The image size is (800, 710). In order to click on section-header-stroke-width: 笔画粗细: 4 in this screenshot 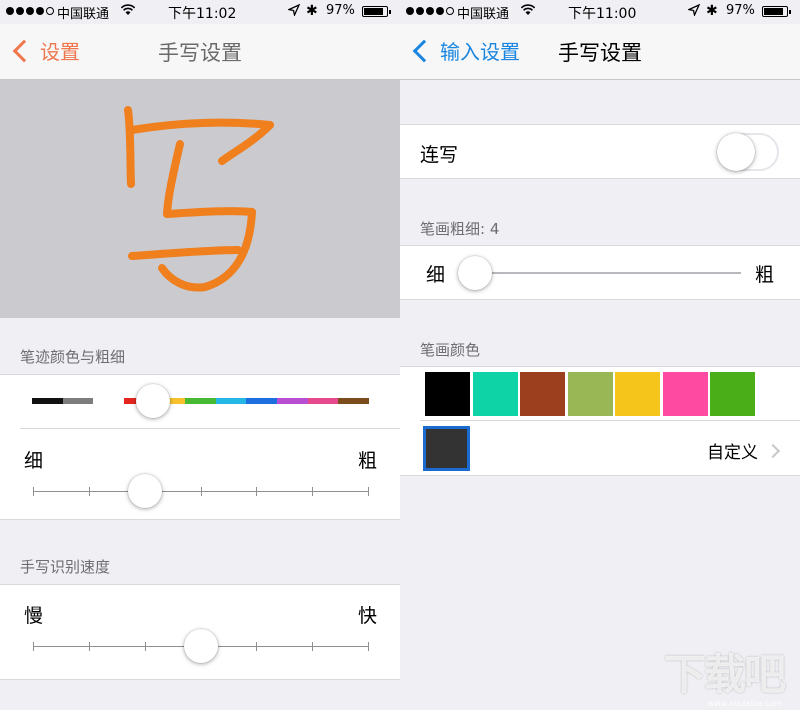, I will do `click(460, 229)`.